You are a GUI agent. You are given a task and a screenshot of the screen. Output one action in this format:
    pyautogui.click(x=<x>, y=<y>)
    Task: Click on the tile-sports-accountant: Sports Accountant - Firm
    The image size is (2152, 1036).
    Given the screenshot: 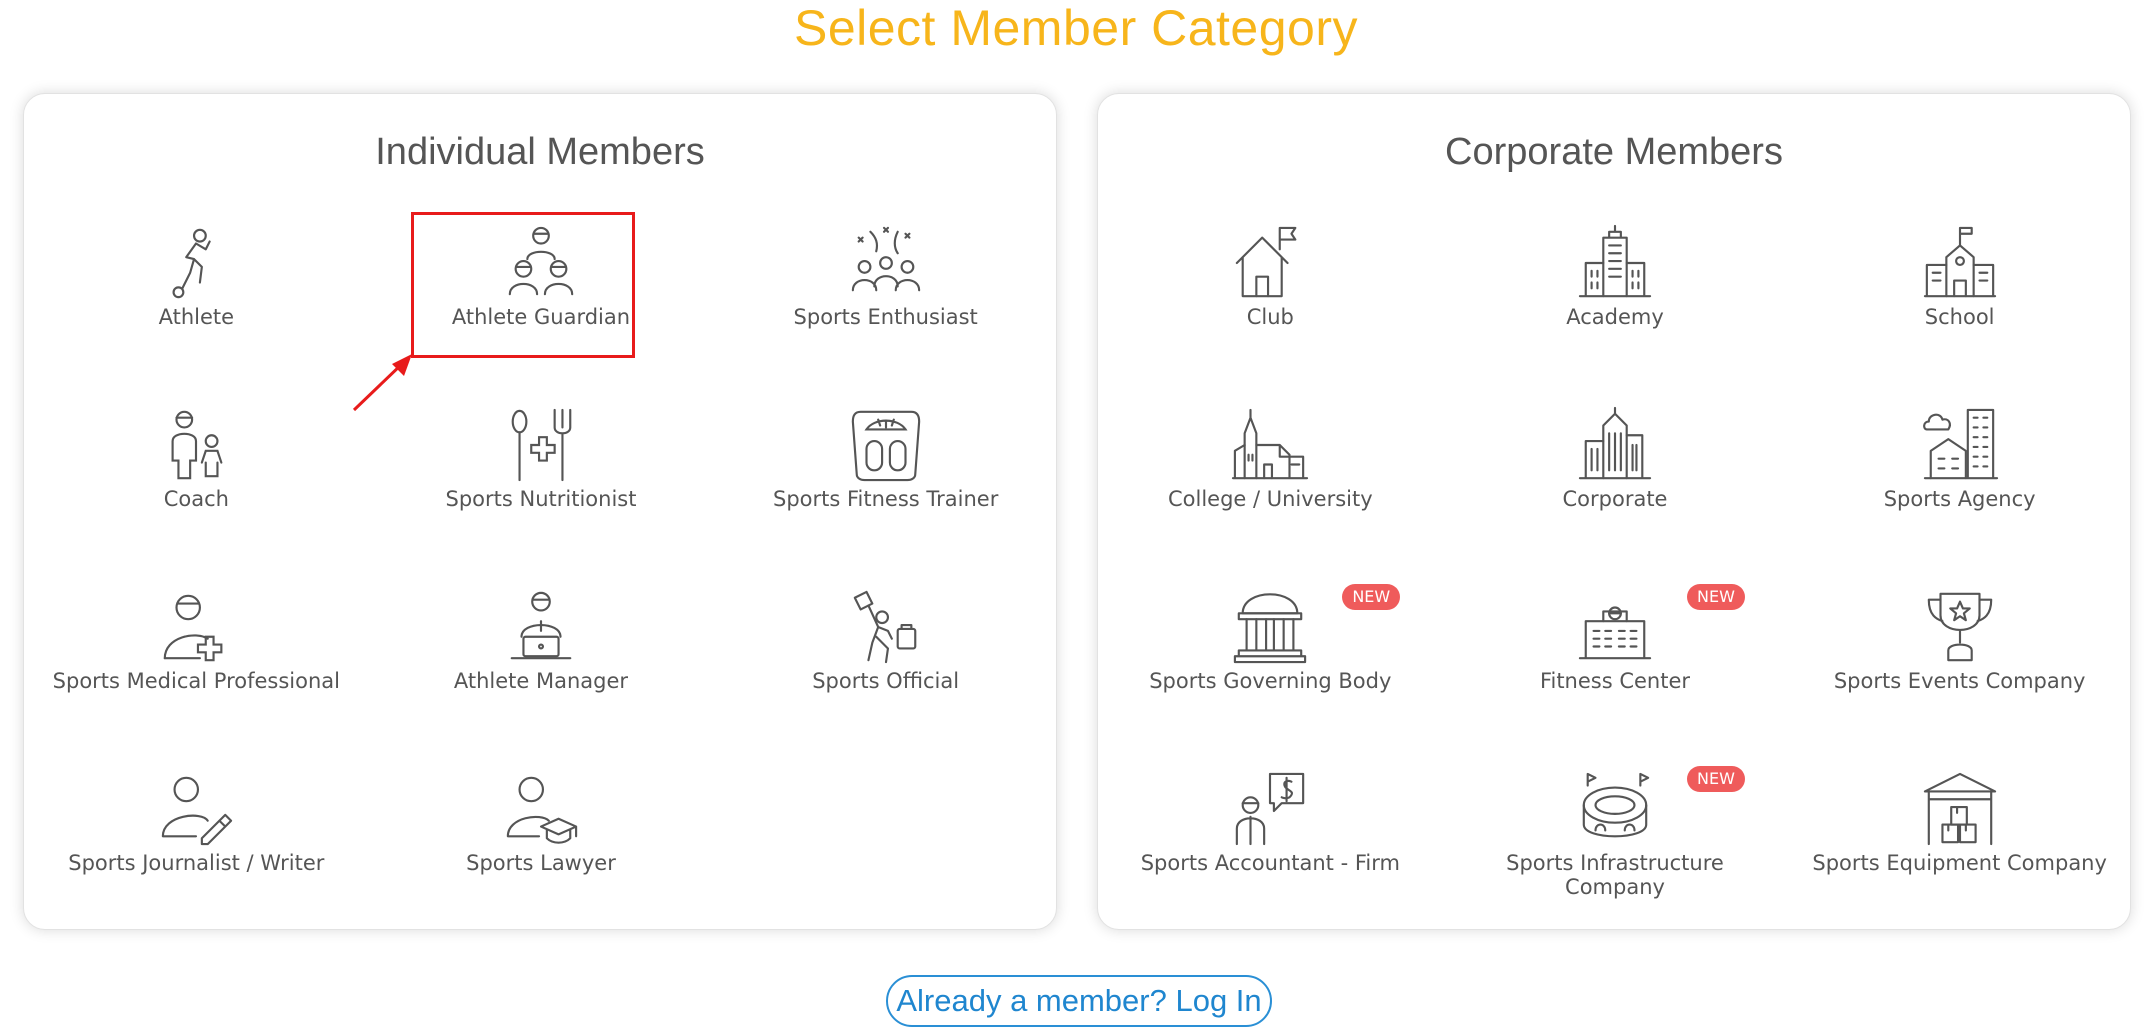 What is the action you would take?
    pyautogui.click(x=1270, y=857)
    